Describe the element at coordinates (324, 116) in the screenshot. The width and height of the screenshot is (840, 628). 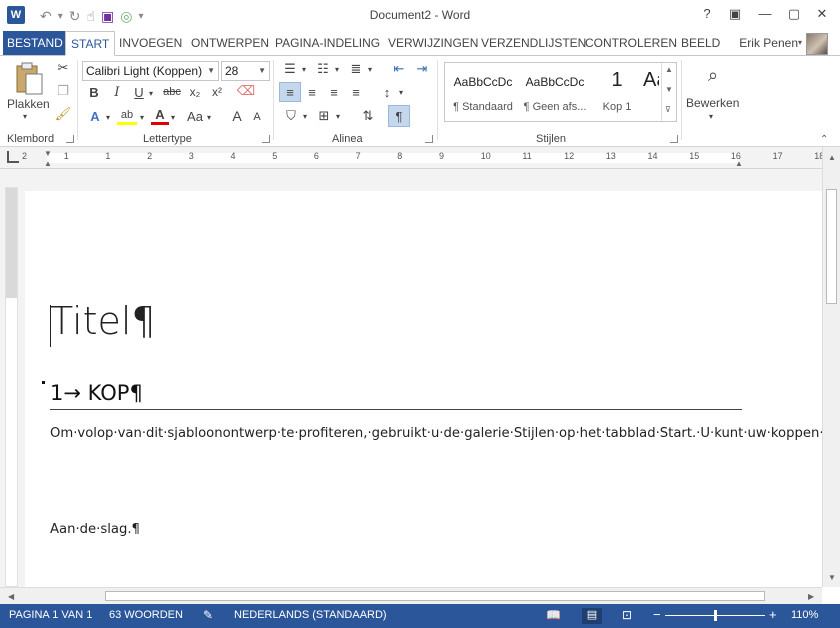
I see `borders-icon: ⊞` at that location.